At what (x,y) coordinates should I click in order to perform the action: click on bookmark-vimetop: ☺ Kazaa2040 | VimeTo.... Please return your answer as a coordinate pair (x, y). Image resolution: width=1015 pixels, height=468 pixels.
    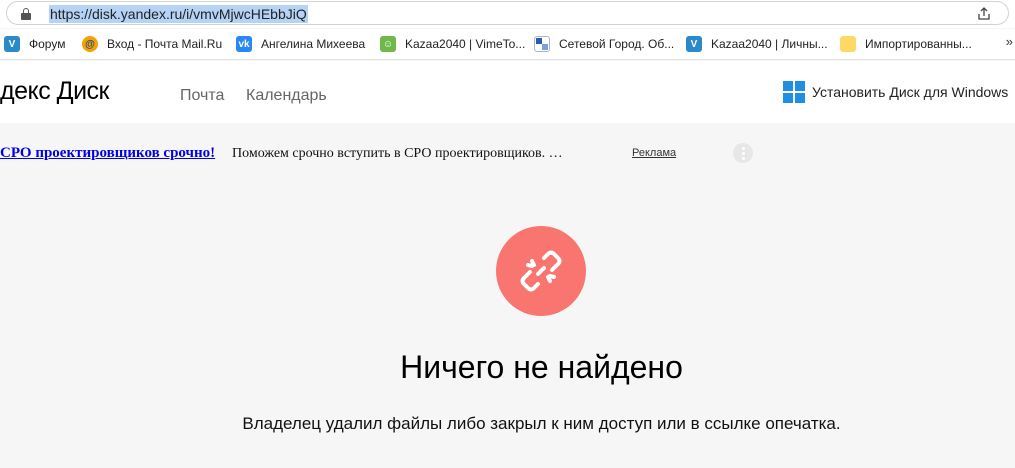
    Looking at the image, I should click on (452, 44).